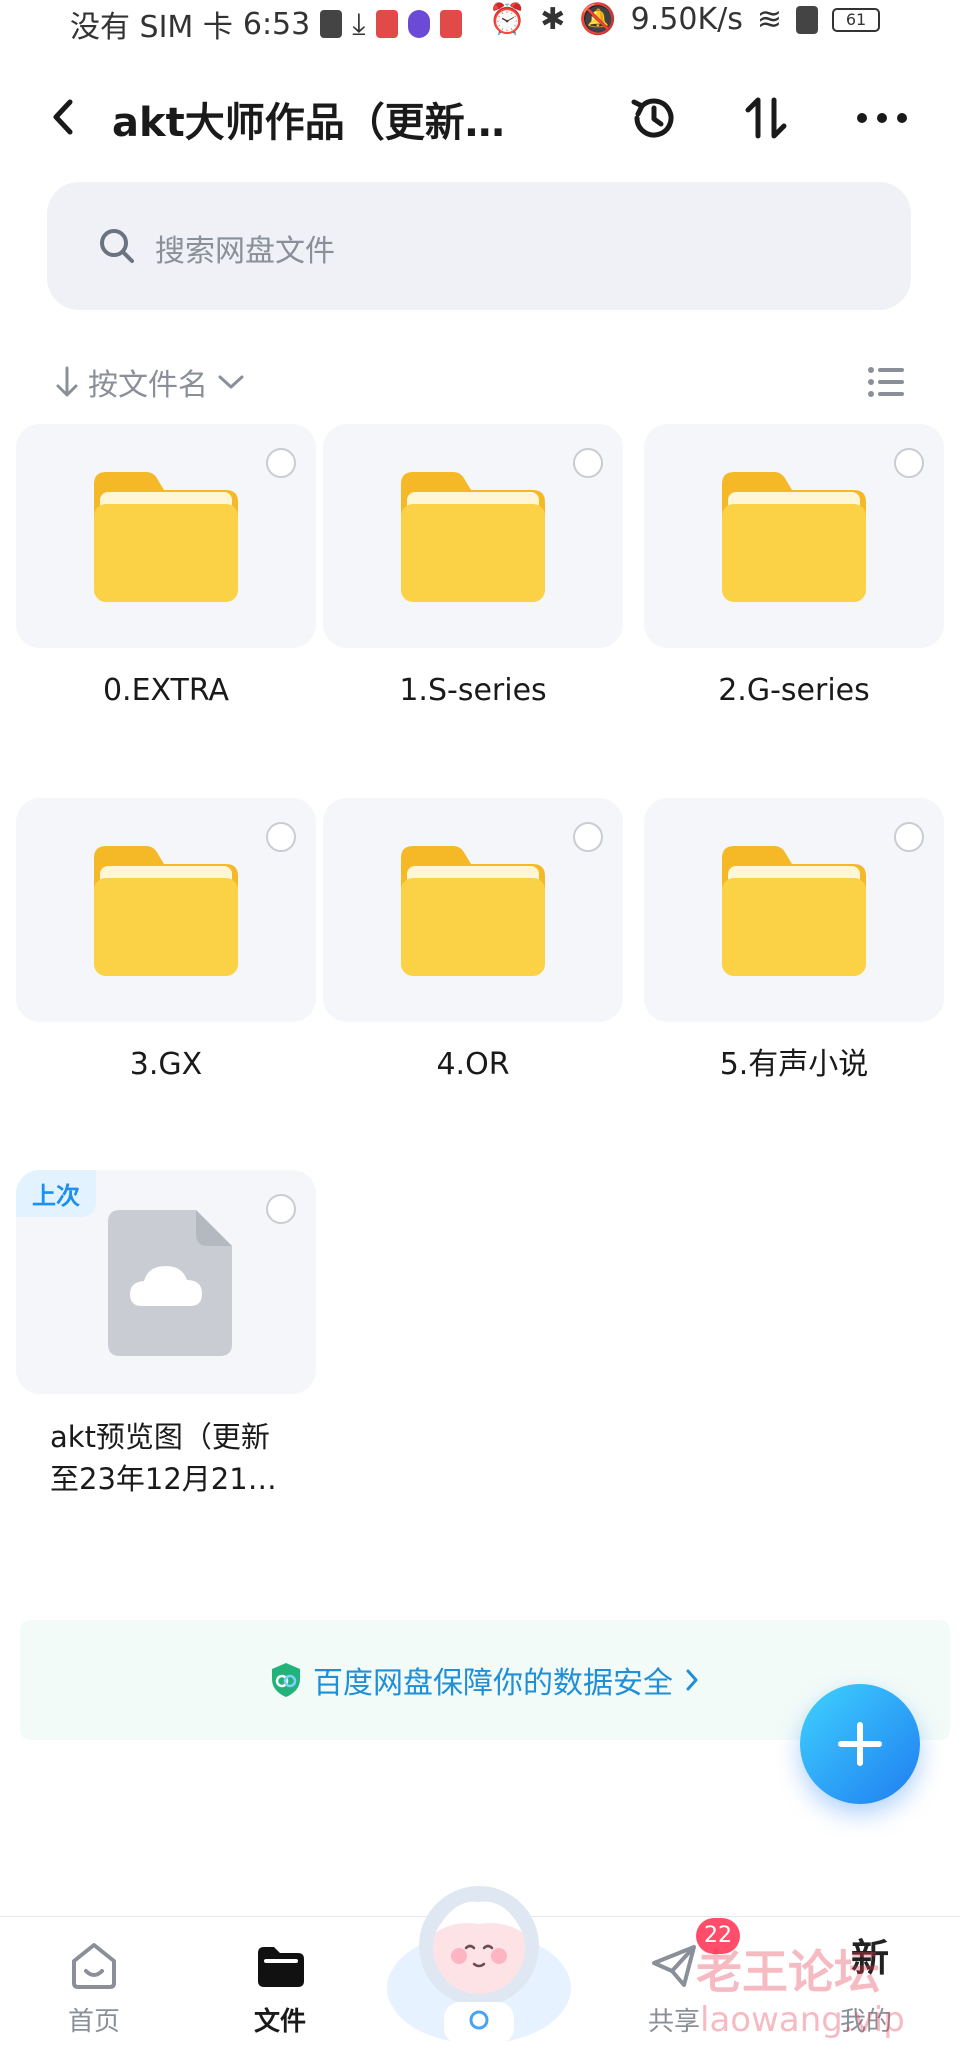  What do you see at coordinates (692, 1680) in the screenshot?
I see `chevron-right-icon` at bounding box center [692, 1680].